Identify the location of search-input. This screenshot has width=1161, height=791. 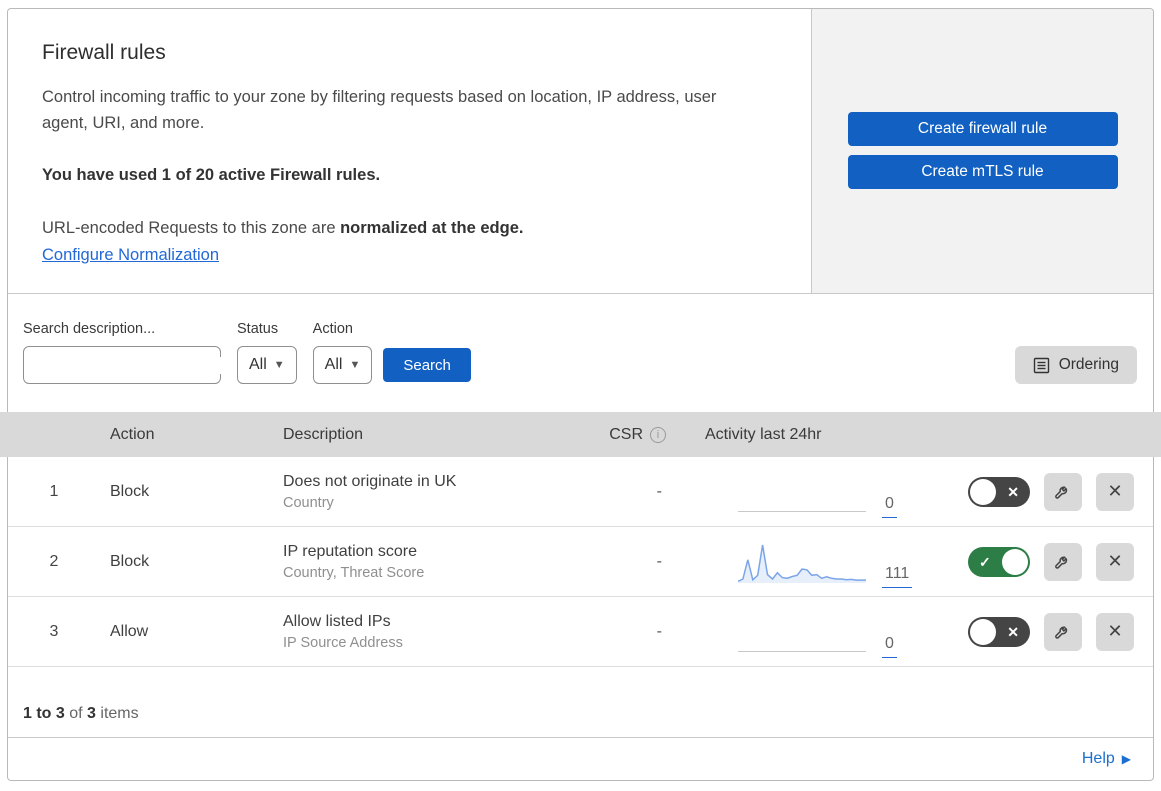
(141, 365).